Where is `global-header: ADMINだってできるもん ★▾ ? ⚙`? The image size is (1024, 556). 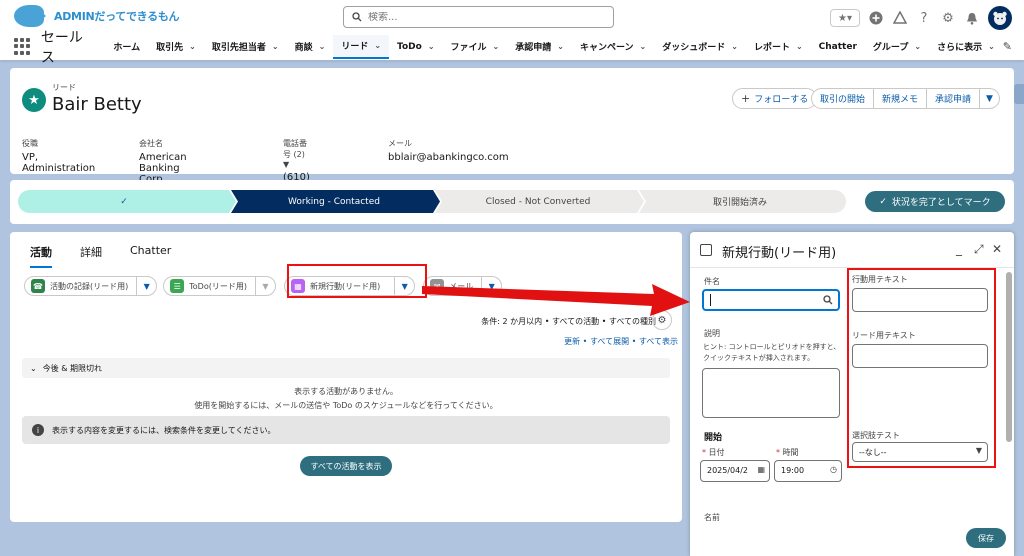
global-header: ADMINだってできるもん ★▾ ? ⚙ is located at coordinates (512, 18).